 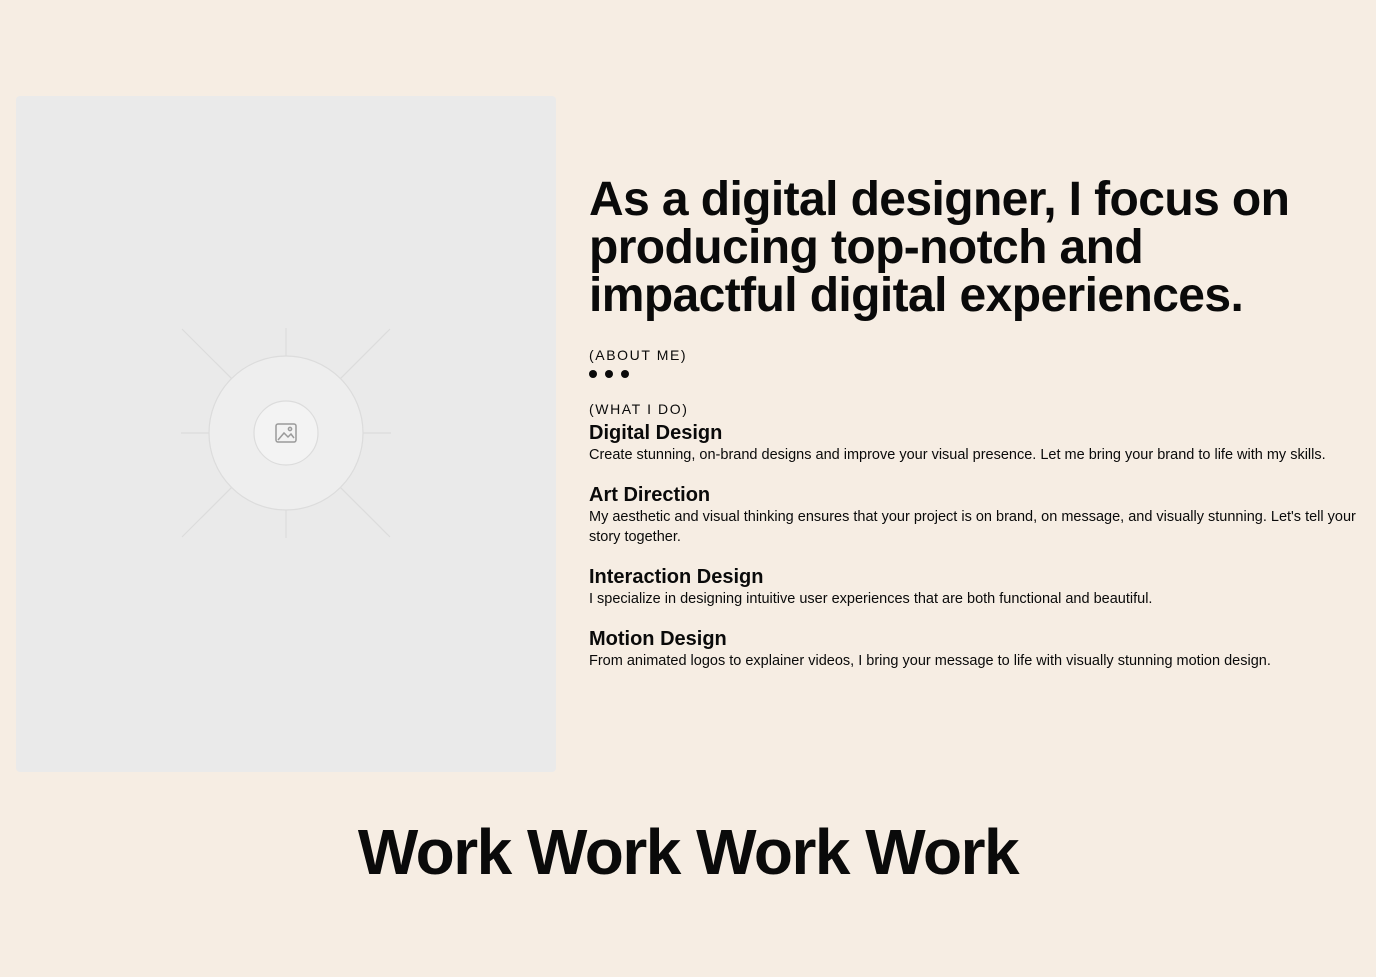 I want to click on what-i-do-label: (WHAT I DO), so click(x=639, y=409).